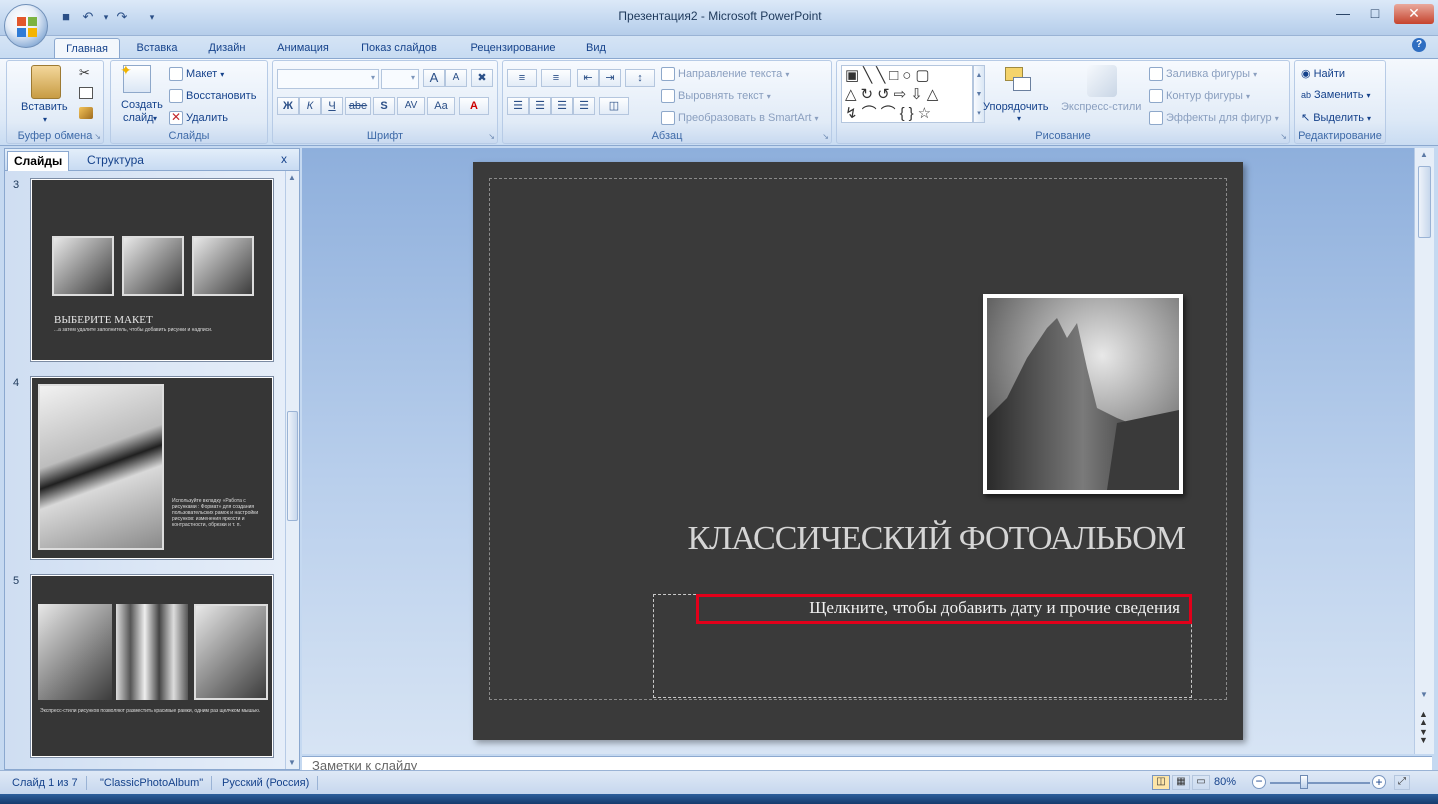  Describe the element at coordinates (584, 106) in the screenshot. I see `justify-button: ☰` at that location.